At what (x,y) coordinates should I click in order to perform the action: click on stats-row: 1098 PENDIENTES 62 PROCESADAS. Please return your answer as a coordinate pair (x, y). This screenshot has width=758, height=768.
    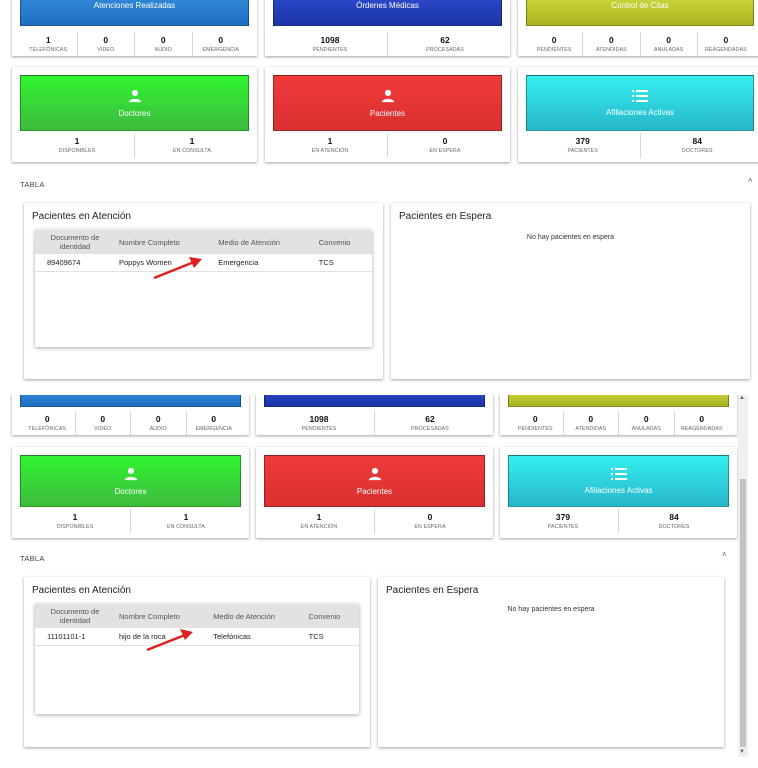
    Looking at the image, I should click on (387, 44).